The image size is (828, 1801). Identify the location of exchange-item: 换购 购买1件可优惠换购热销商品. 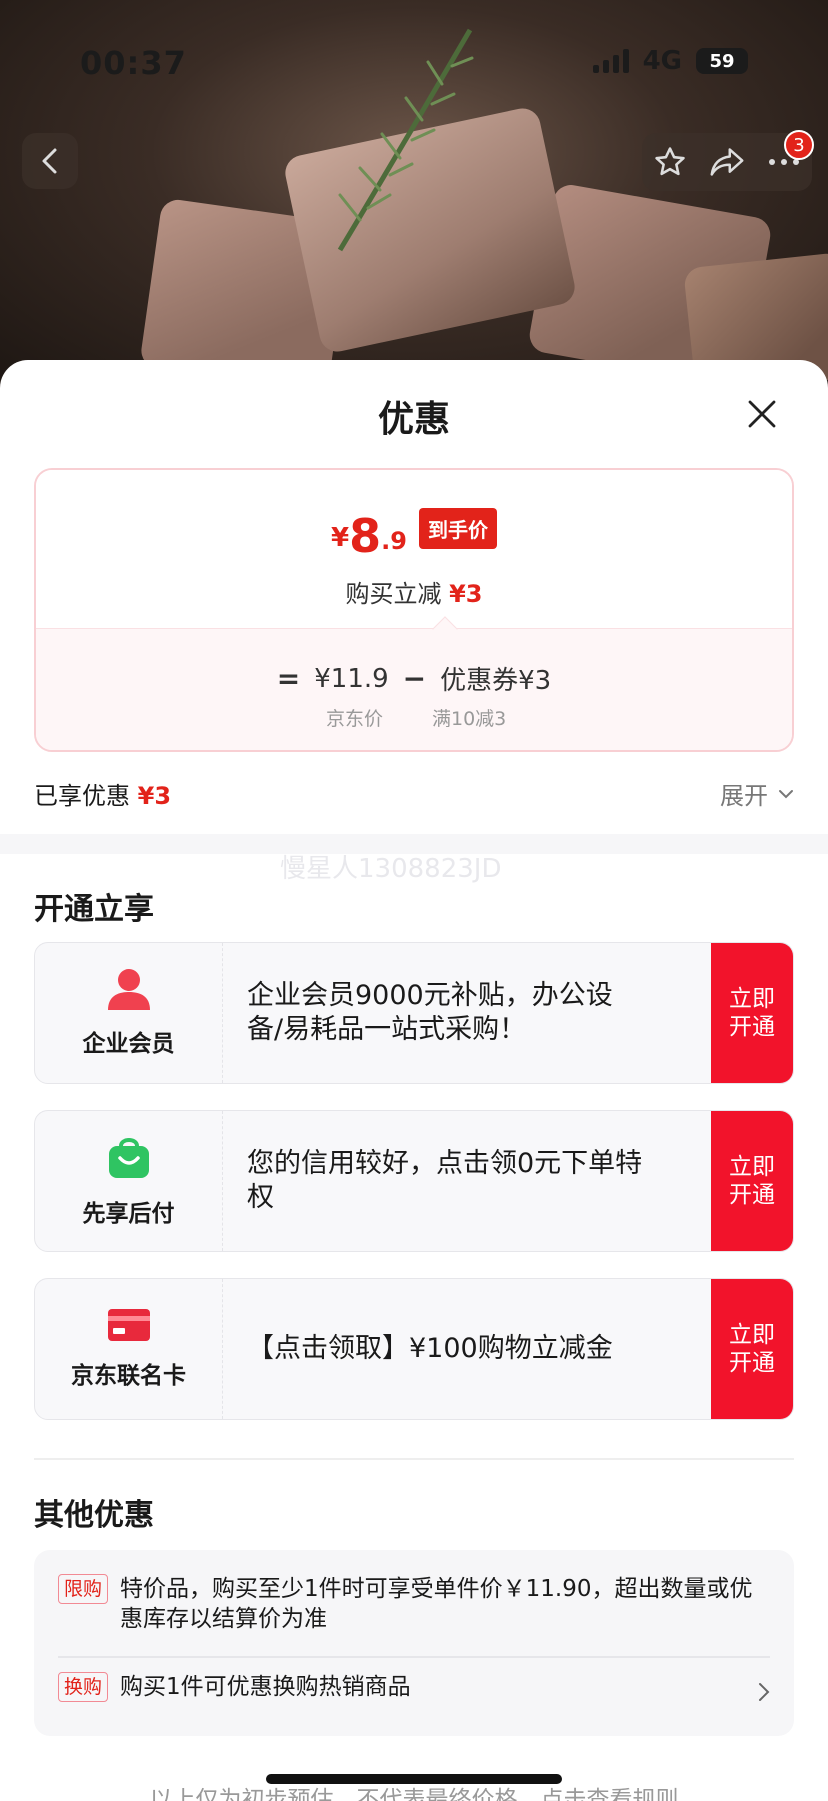
(414, 1687).